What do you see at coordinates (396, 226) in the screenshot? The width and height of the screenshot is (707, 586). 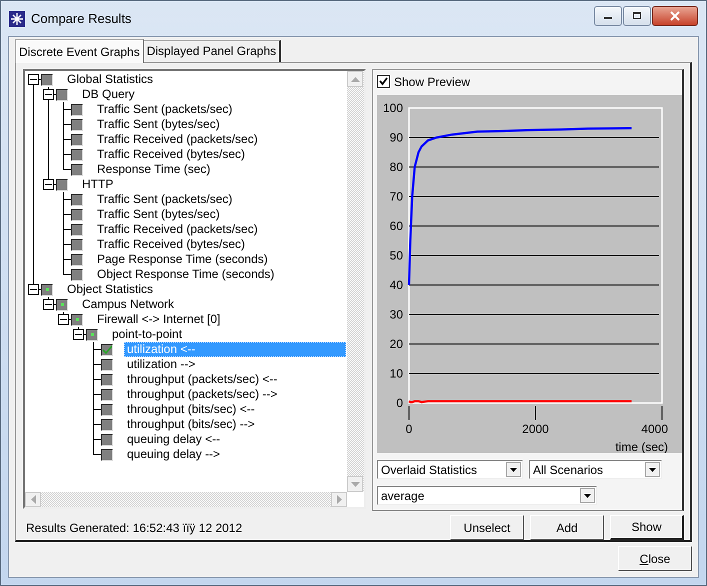 I see `y-tick-label: 60` at bounding box center [396, 226].